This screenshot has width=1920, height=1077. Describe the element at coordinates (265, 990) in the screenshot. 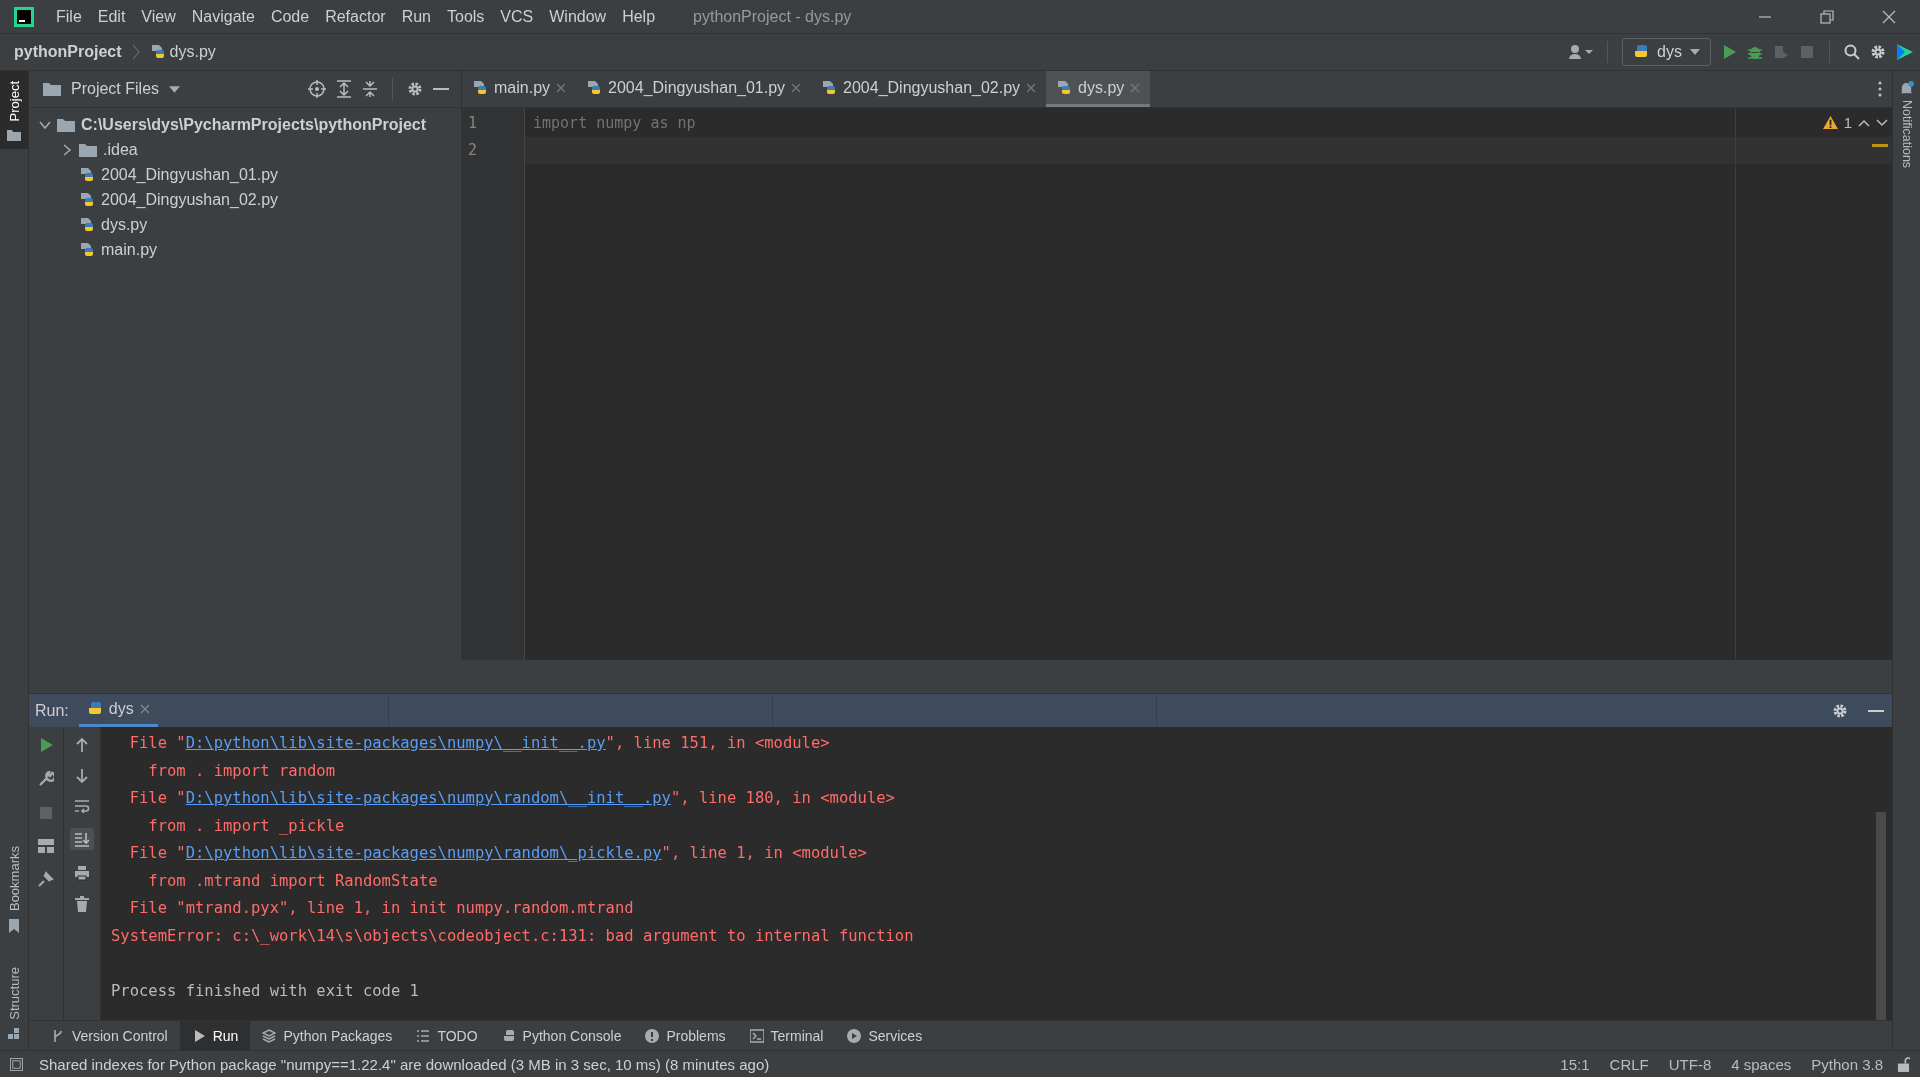

I see `console-line: Process finished with exit code 1` at that location.